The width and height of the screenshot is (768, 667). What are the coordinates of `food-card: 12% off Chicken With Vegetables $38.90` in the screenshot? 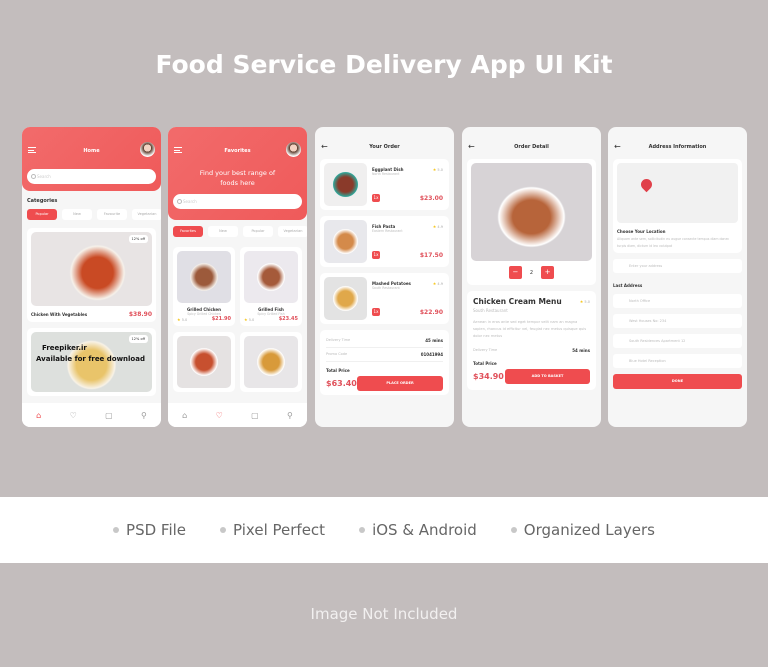 It's located at (91, 275).